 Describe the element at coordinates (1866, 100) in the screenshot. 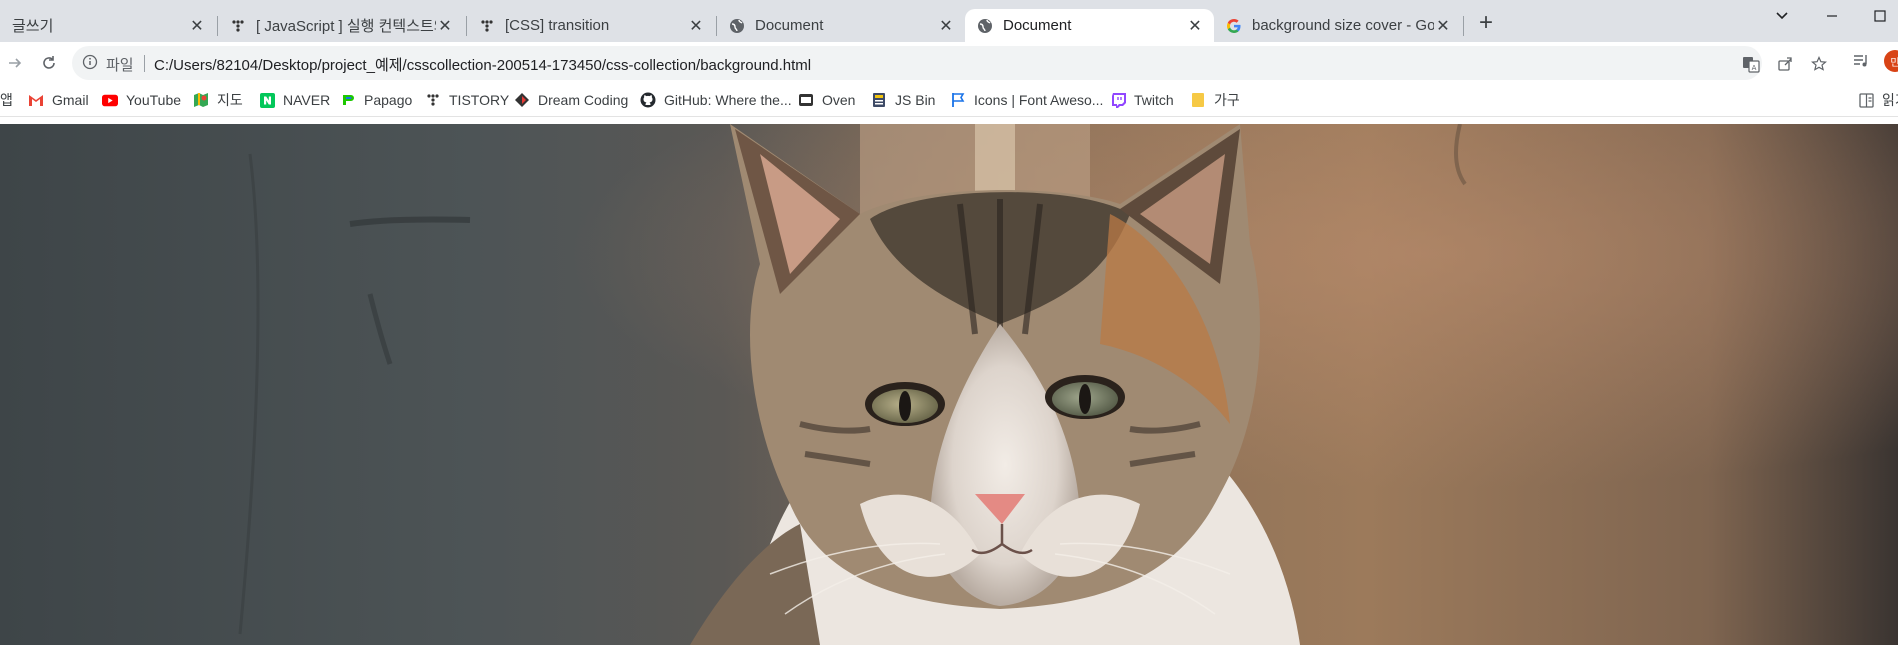

I see `reading-list-icon` at that location.